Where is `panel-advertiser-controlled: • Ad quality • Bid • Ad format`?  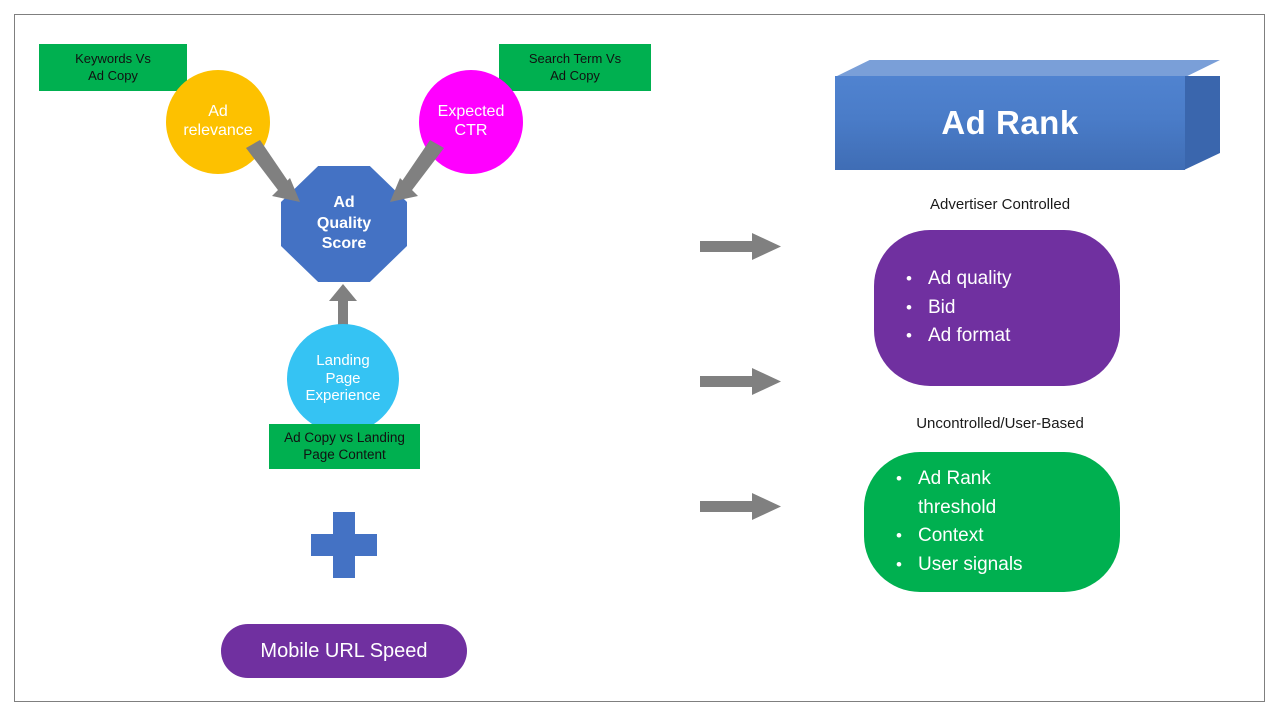
panel-advertiser-controlled: • Ad quality • Bid • Ad format is located at coordinates (997, 308).